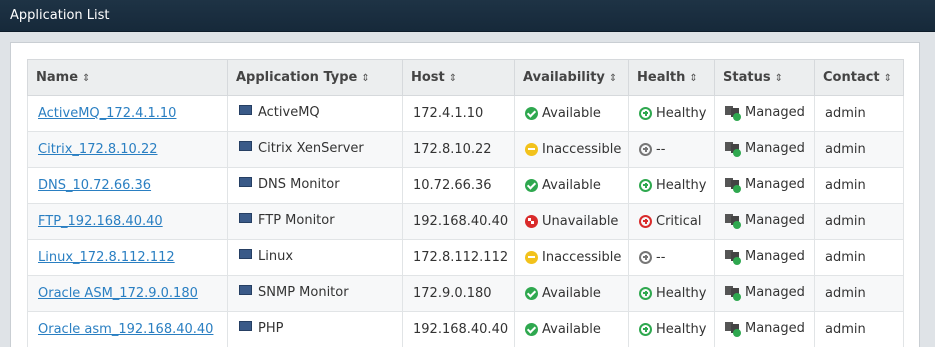 This screenshot has width=935, height=347. What do you see at coordinates (315, 257) in the screenshot?
I see `cell-application-type: Linux` at bounding box center [315, 257].